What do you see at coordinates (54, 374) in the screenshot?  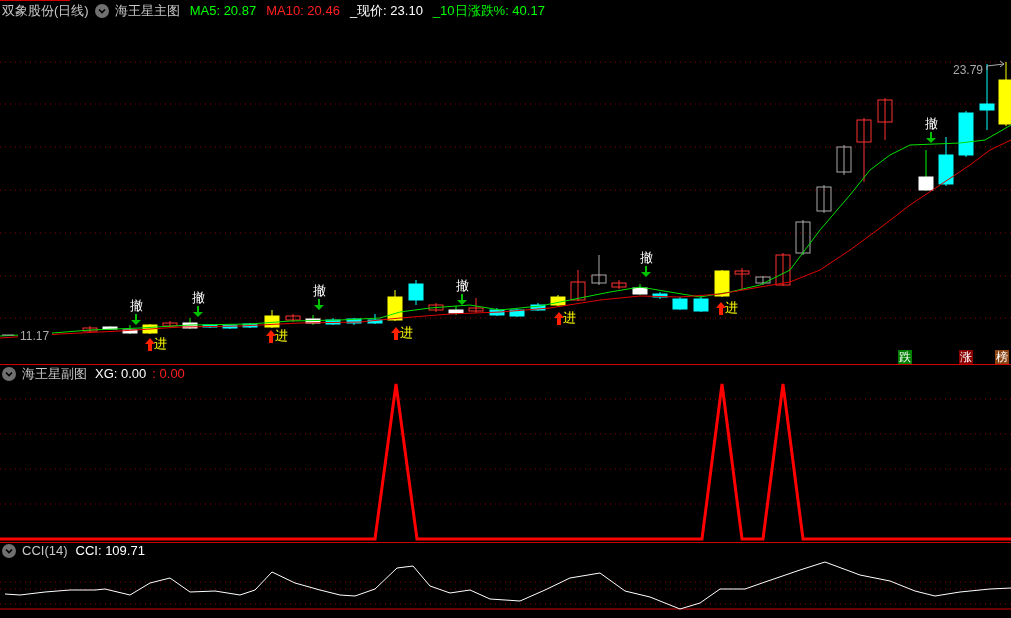 I see `indicator-name: 海王星副图` at bounding box center [54, 374].